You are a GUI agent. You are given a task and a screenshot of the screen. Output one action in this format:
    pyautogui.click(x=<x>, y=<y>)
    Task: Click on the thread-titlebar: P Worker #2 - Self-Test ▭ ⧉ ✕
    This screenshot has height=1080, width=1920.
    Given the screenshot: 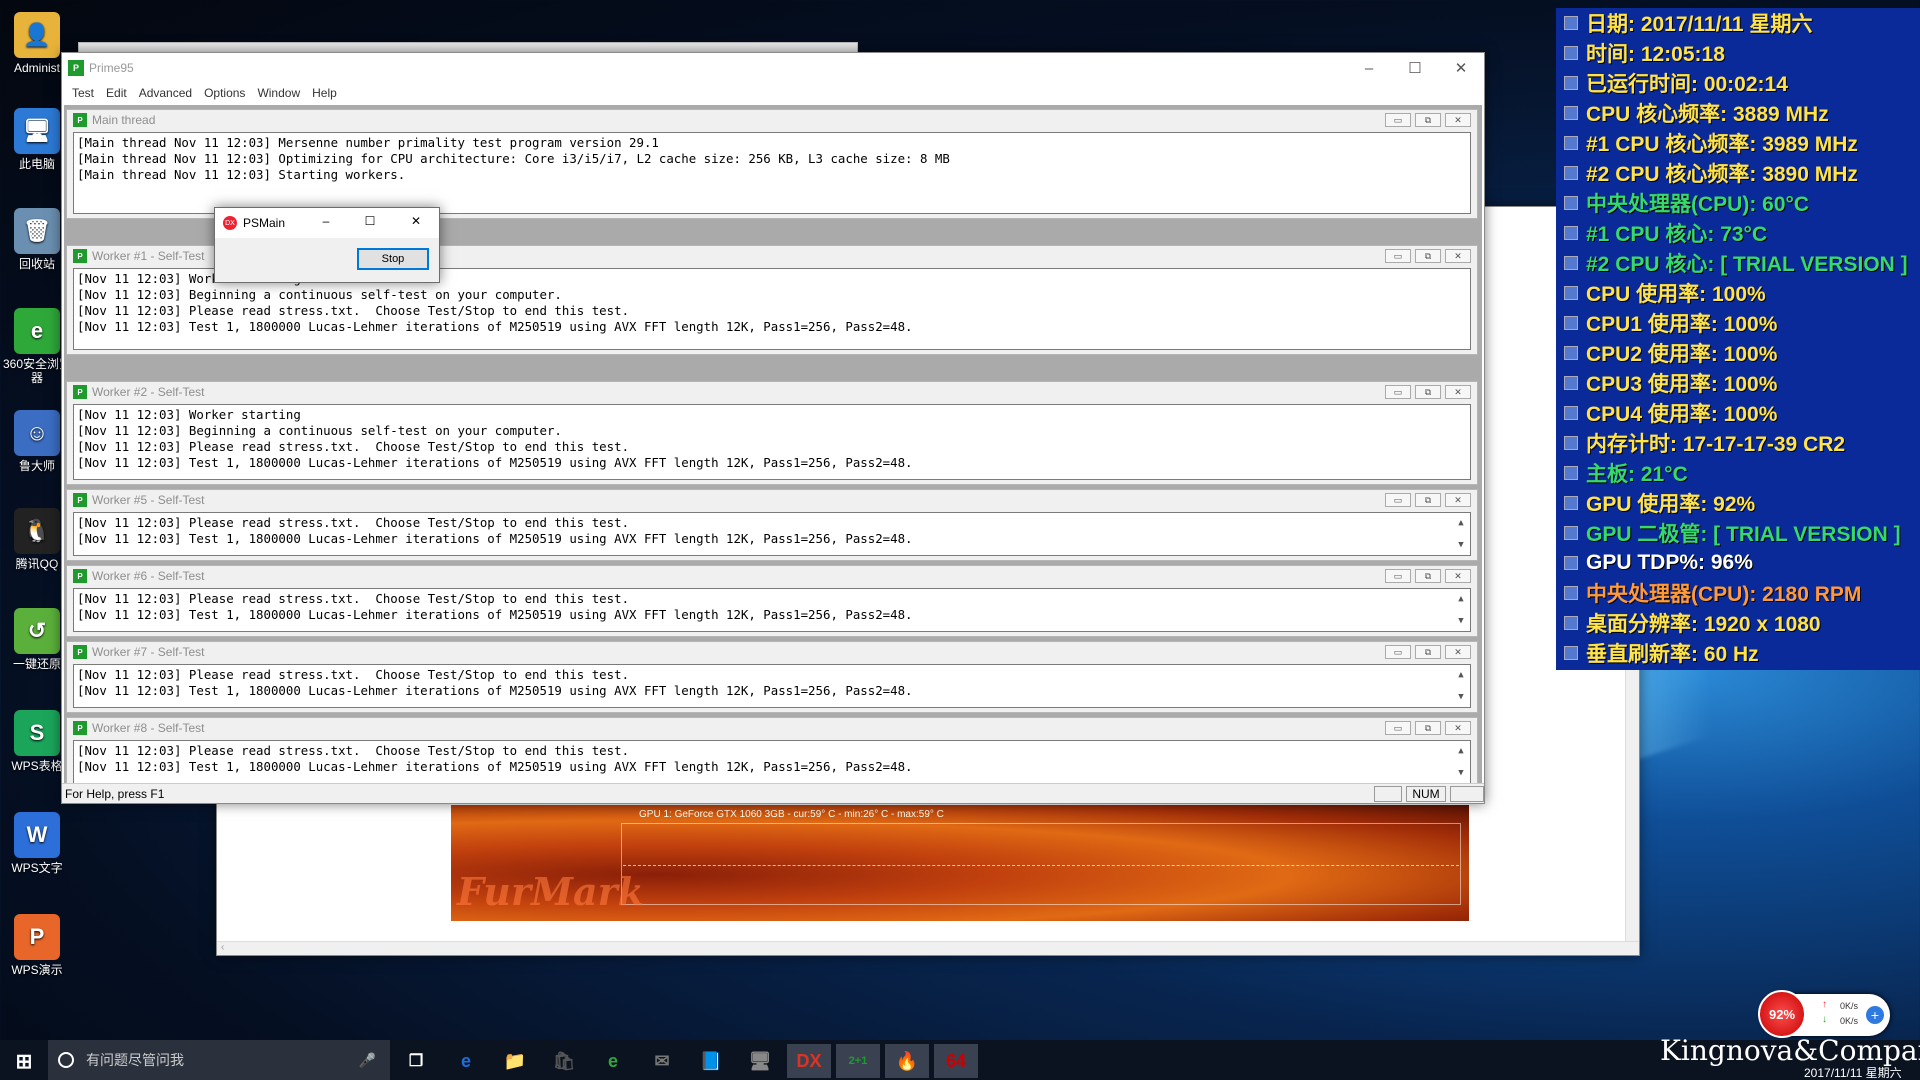 What is the action you would take?
    pyautogui.click(x=772, y=392)
    